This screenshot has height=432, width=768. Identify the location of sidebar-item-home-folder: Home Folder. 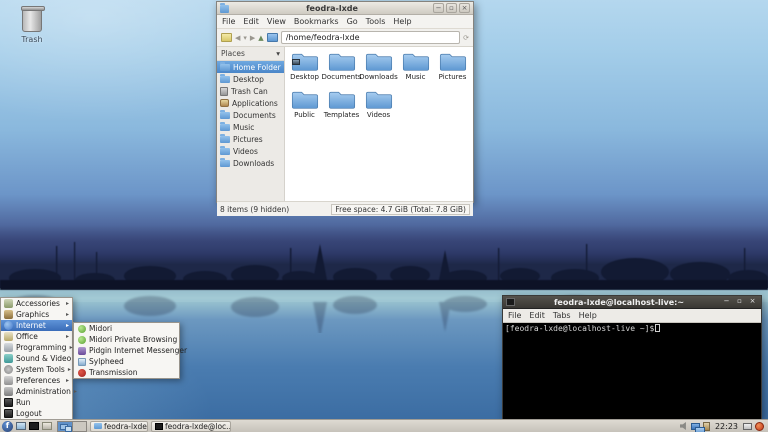
(250, 67).